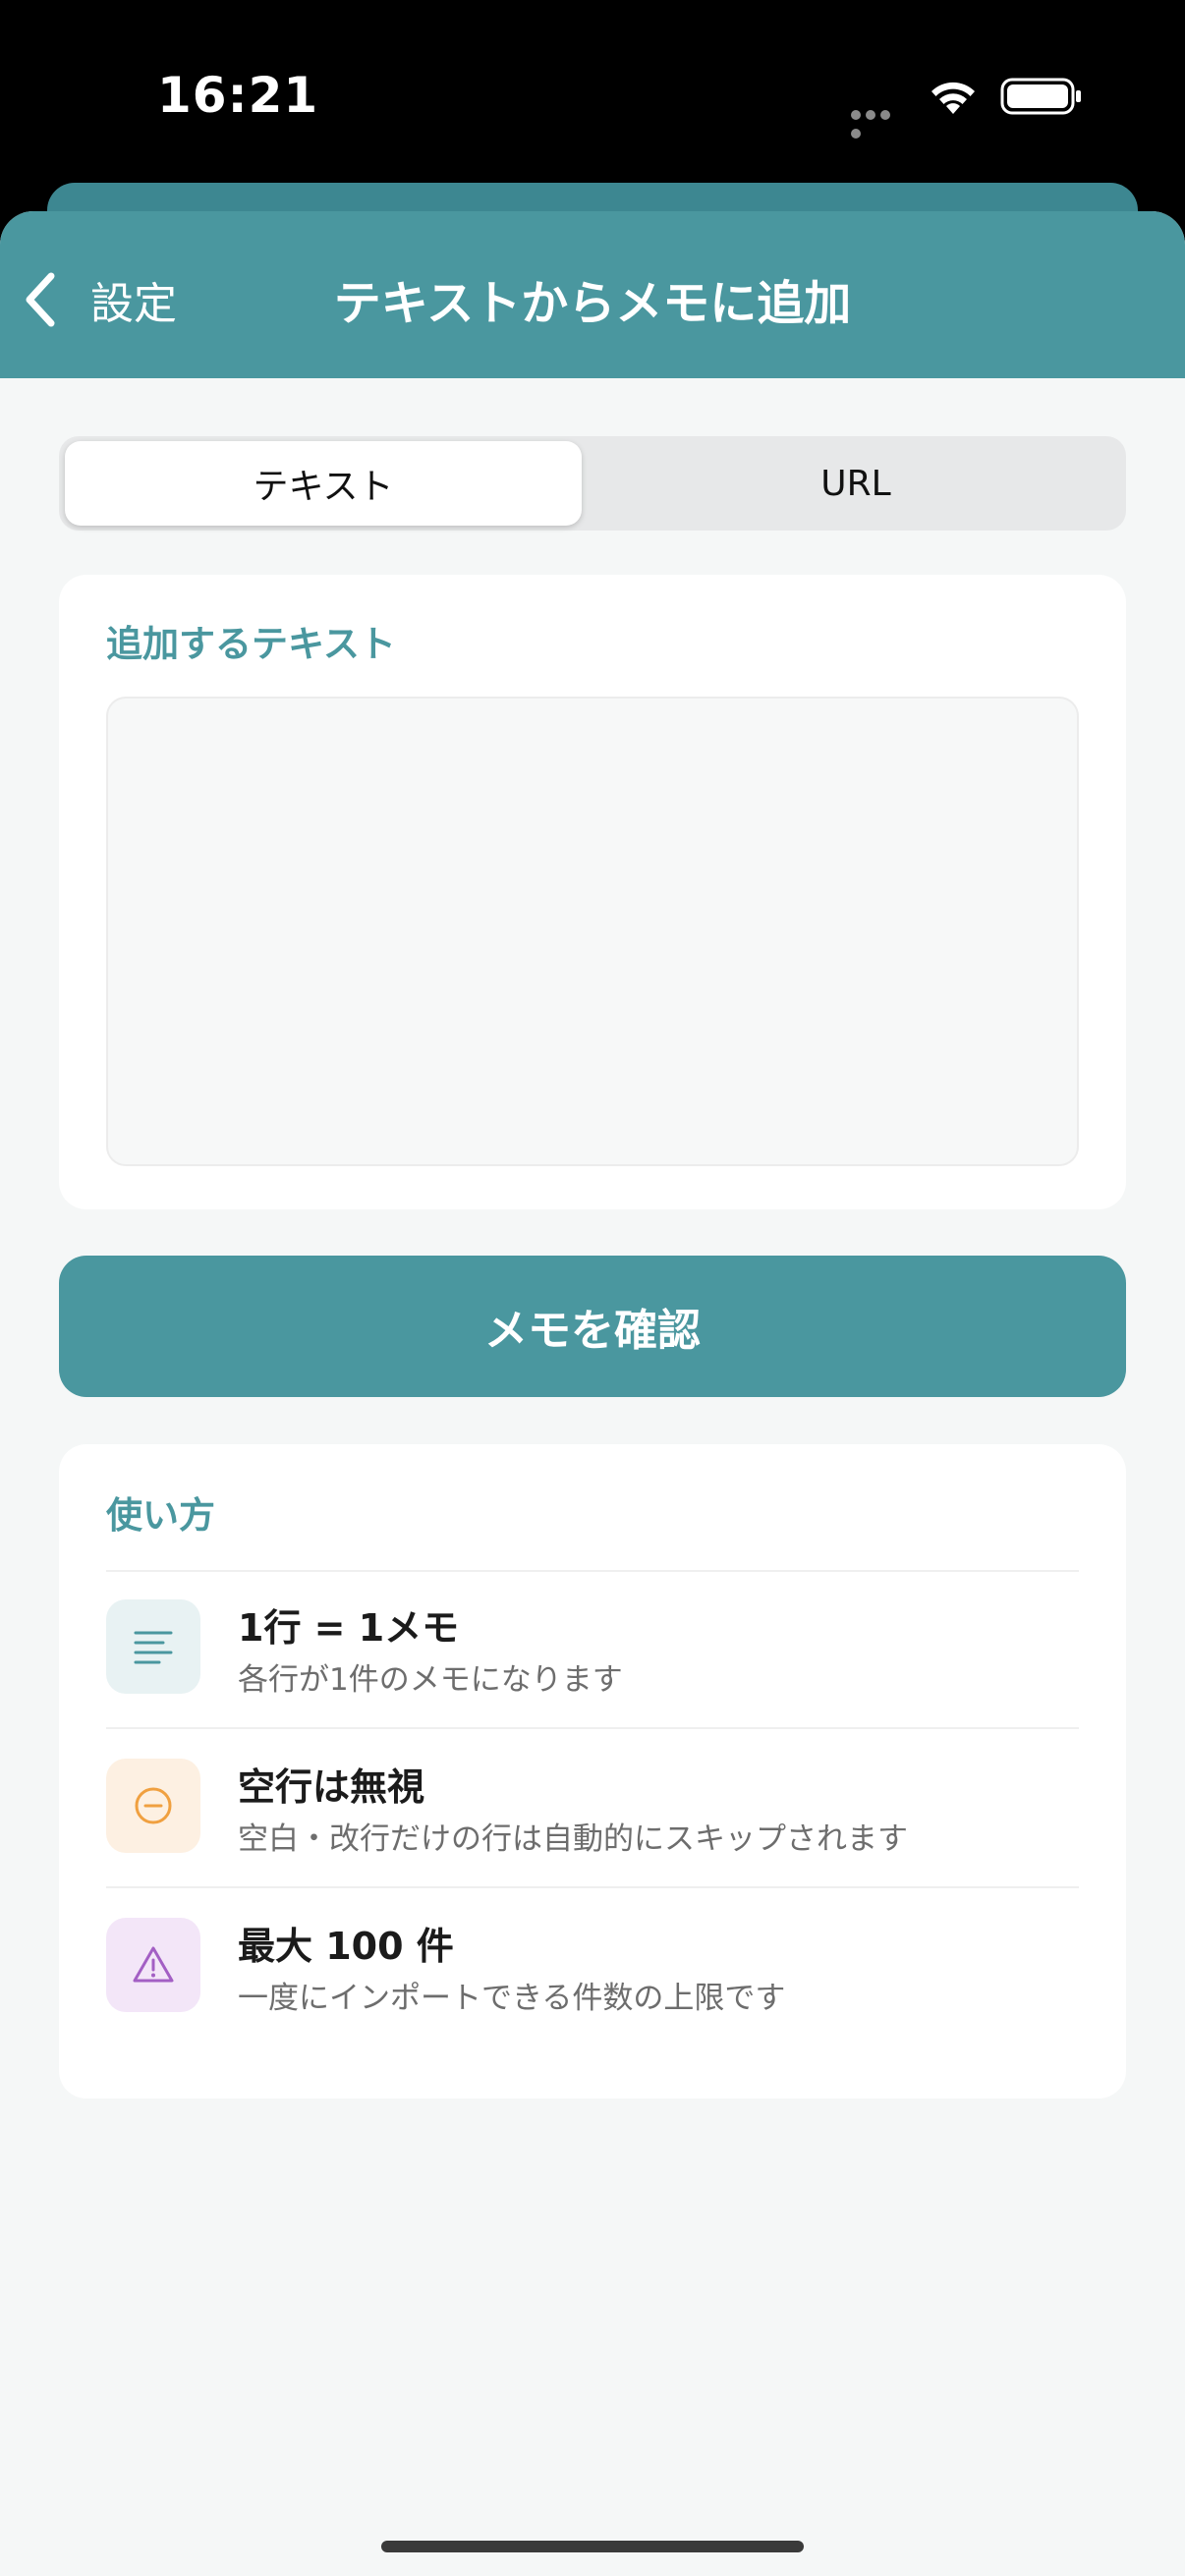  I want to click on howto-item-one-line-one-memo: 1行 = 1メモ 各行が1件のメモになります, so click(592, 1650).